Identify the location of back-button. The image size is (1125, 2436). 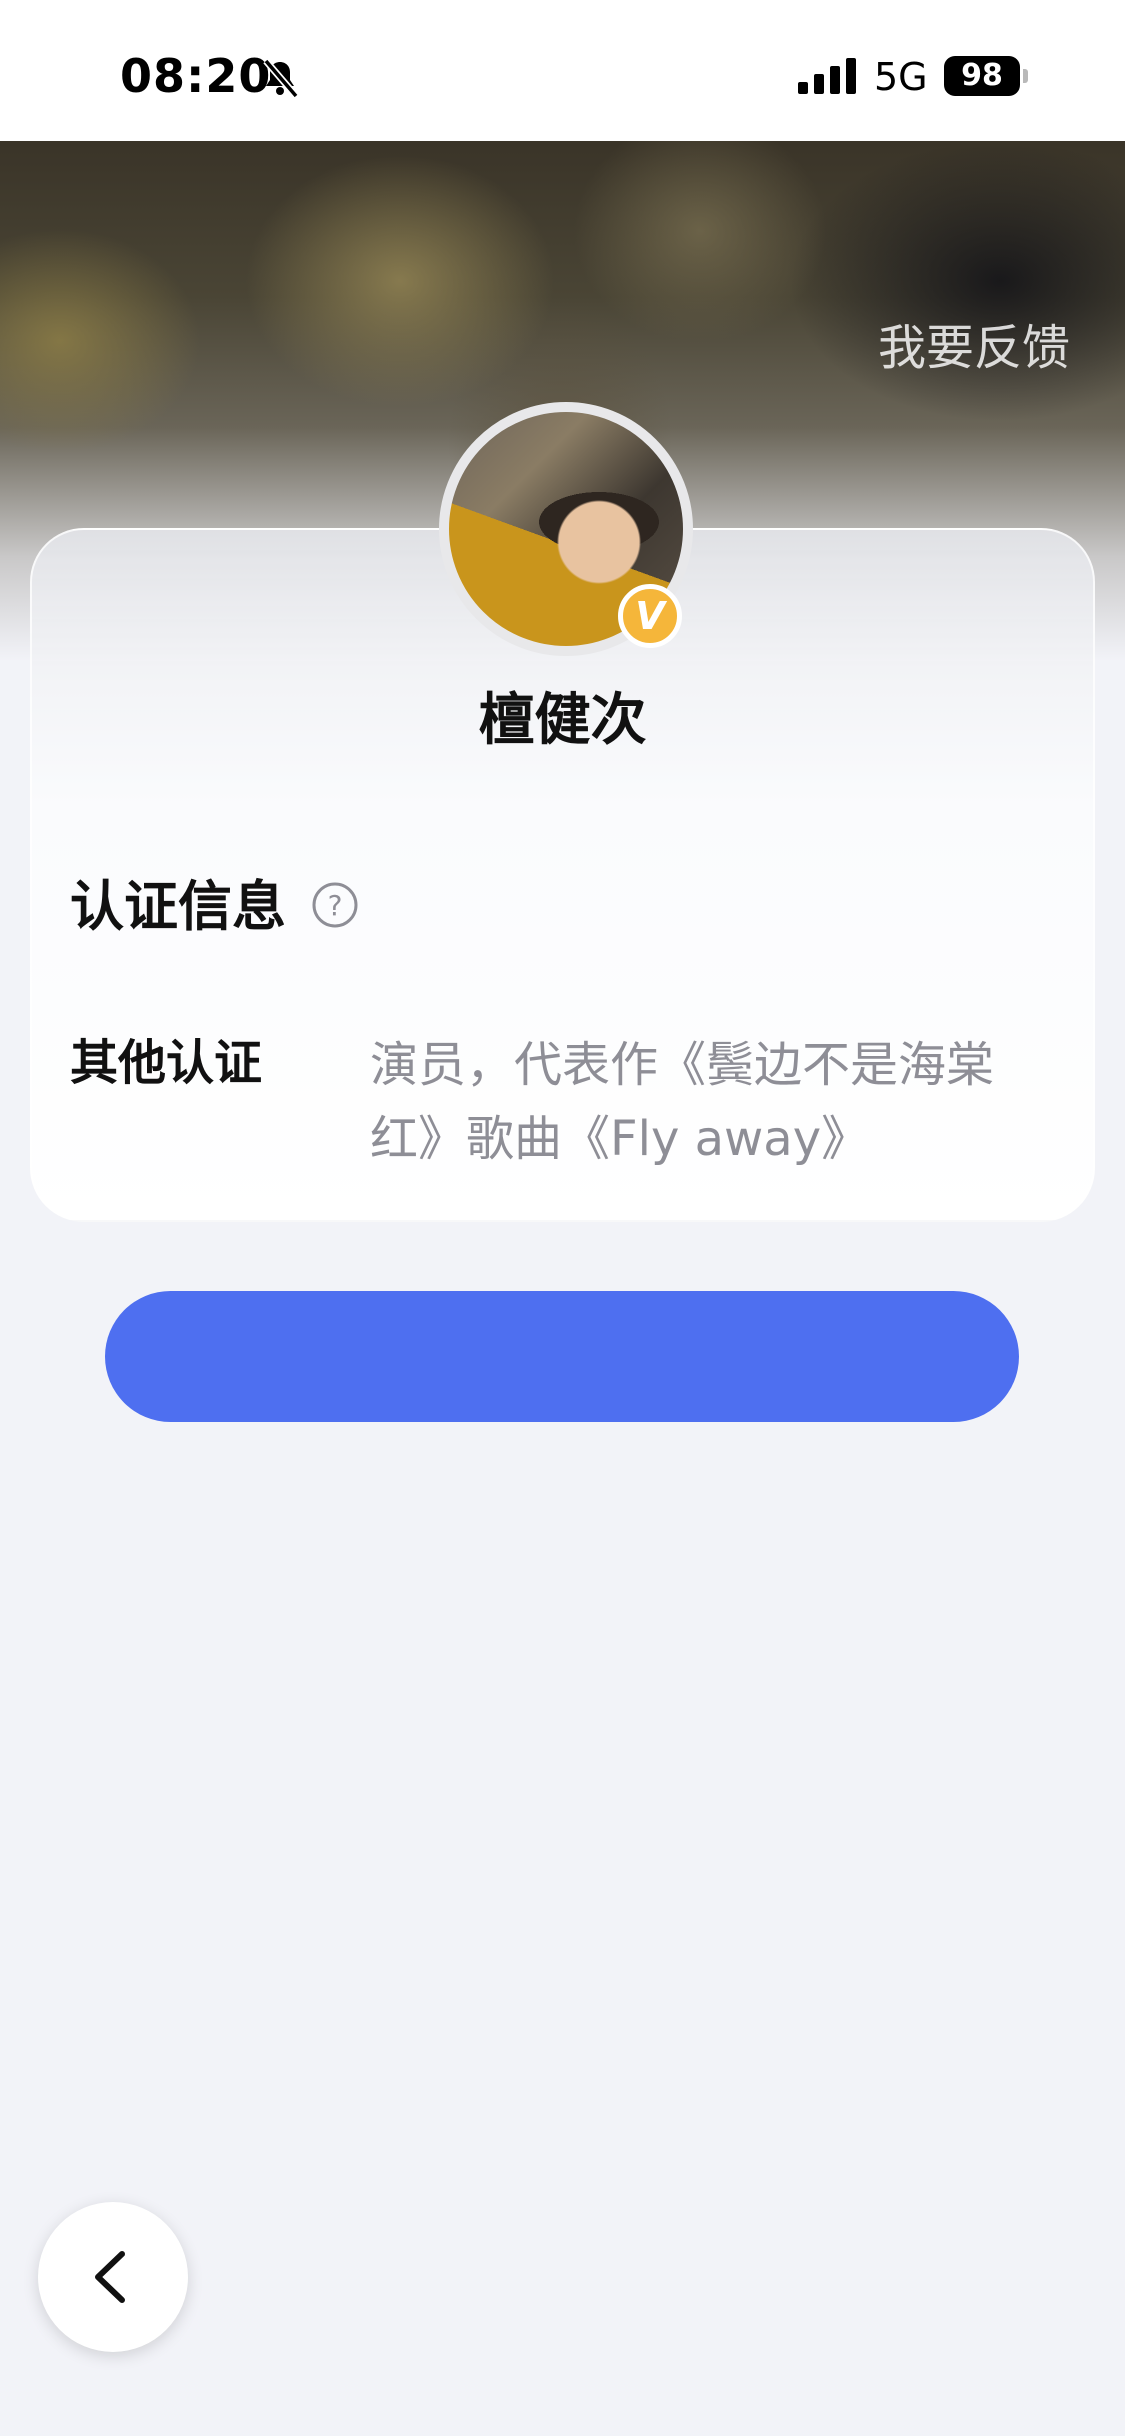
(113, 2277).